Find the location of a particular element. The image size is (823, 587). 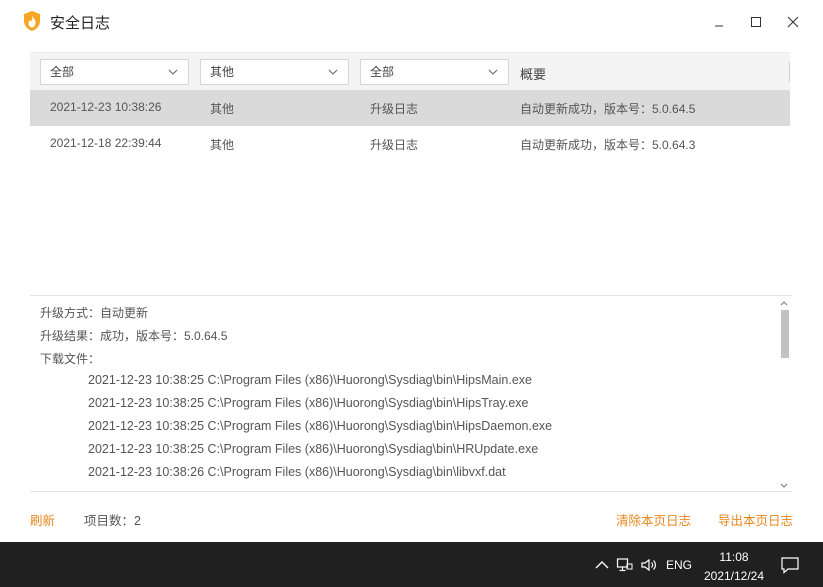

scroll-down-arrow-icon is located at coordinates (784, 486).